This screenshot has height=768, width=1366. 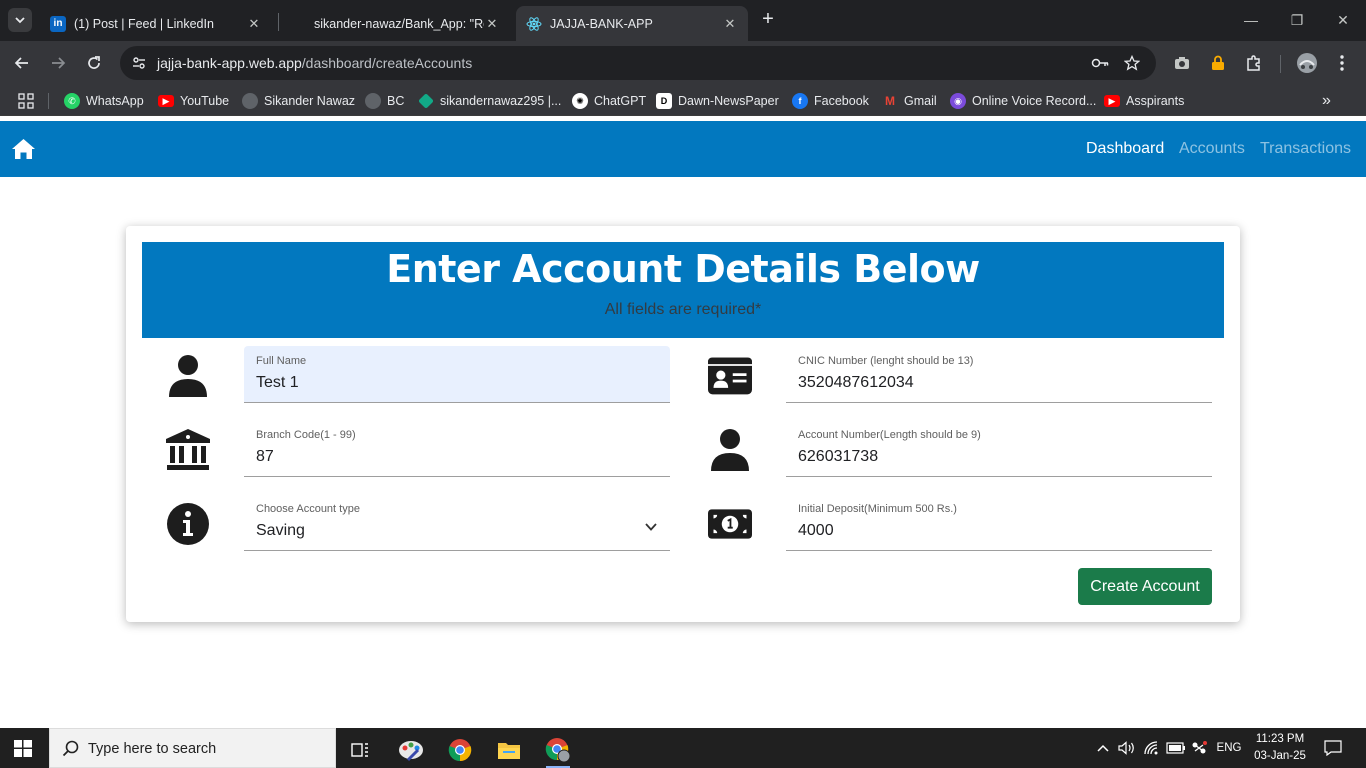 I want to click on account-type-value: Saving, so click(x=280, y=531).